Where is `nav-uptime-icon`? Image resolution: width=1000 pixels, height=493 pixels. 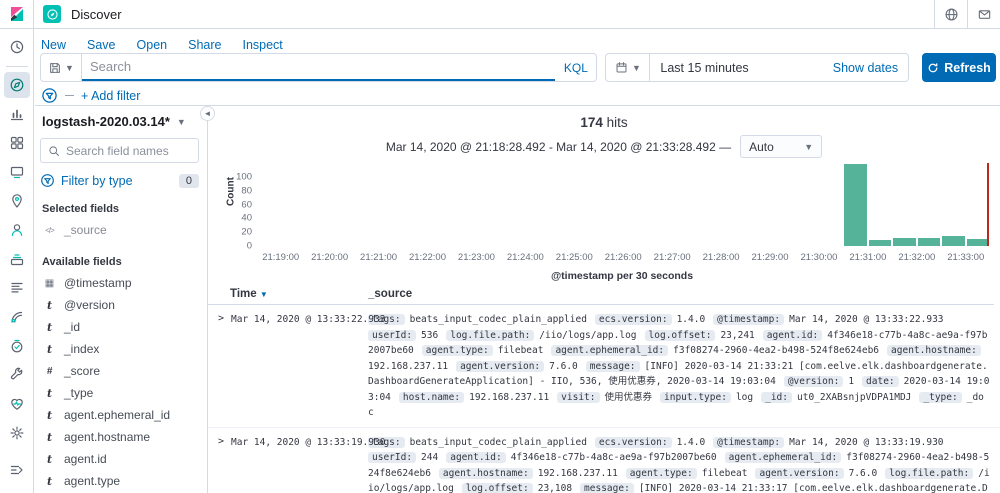 nav-uptime-icon is located at coordinates (17, 346).